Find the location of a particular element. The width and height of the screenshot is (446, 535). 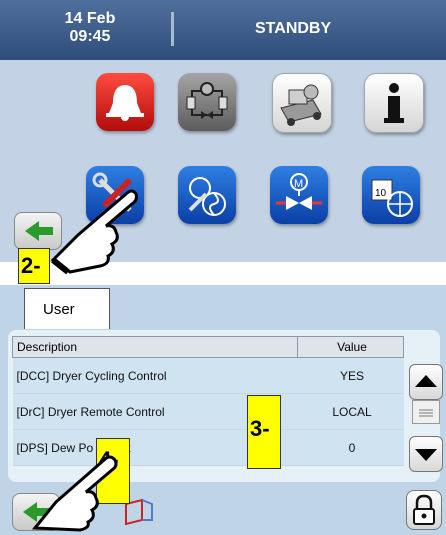

step-3-label: 3- is located at coordinates (264, 432).